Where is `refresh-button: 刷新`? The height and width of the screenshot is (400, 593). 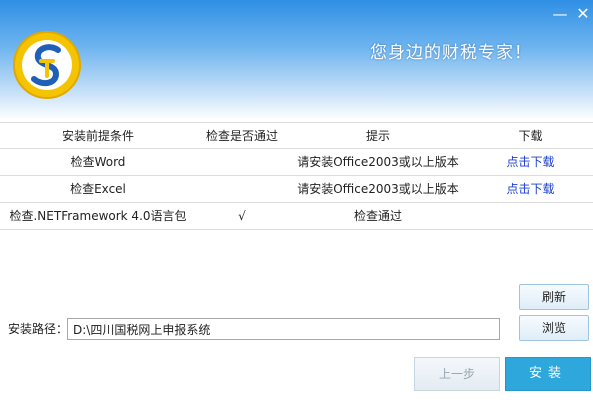
refresh-button: 刷新 is located at coordinates (554, 297).